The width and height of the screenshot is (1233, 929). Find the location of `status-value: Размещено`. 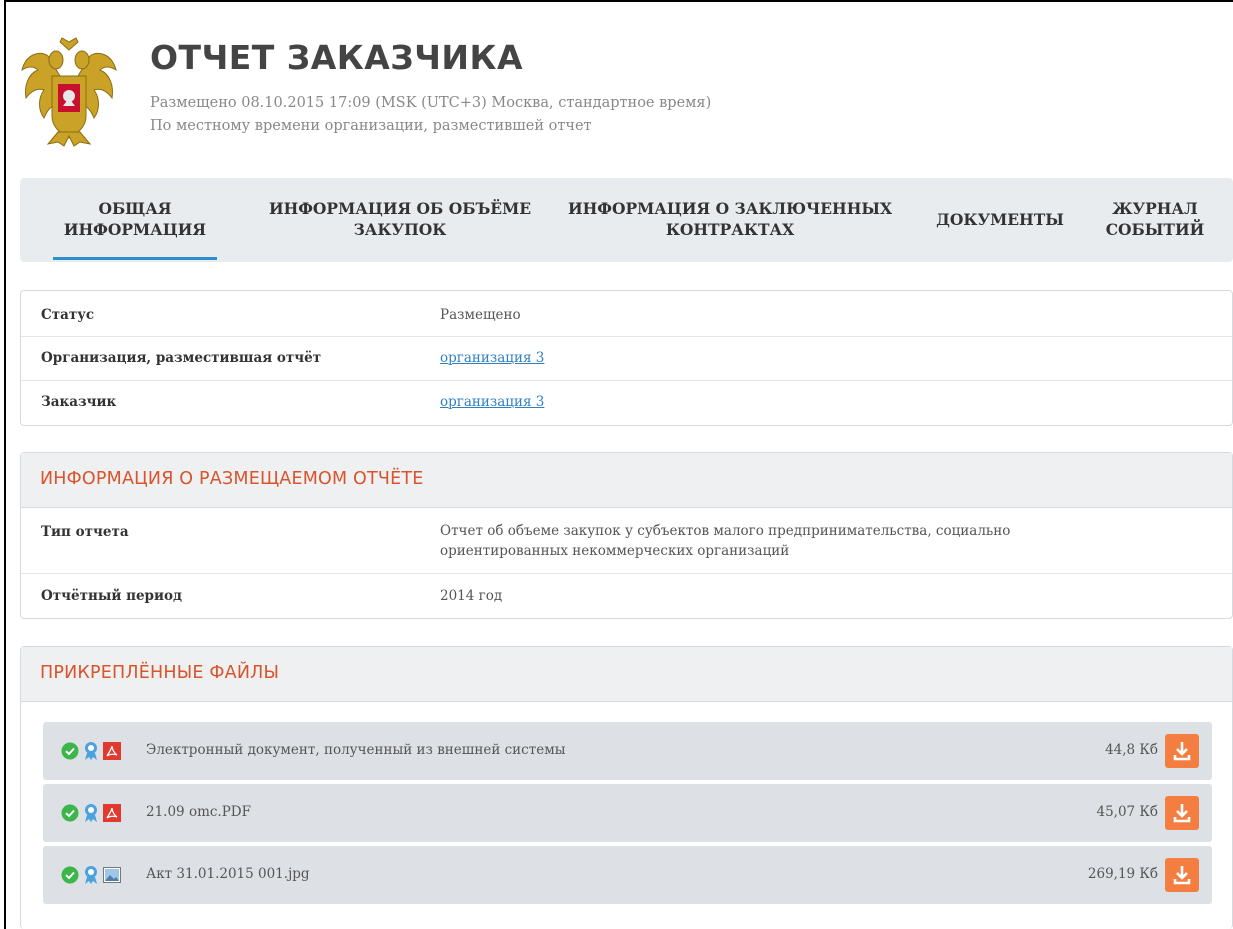

status-value: Размещено is located at coordinates (480, 315).